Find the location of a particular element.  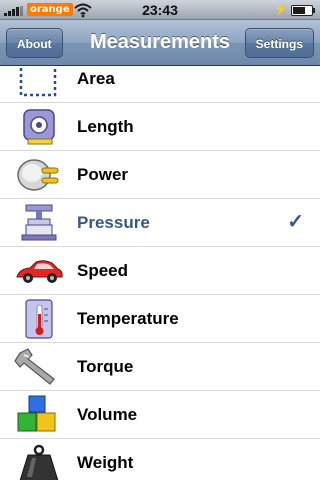

list-item-label: Volume is located at coordinates (107, 414).